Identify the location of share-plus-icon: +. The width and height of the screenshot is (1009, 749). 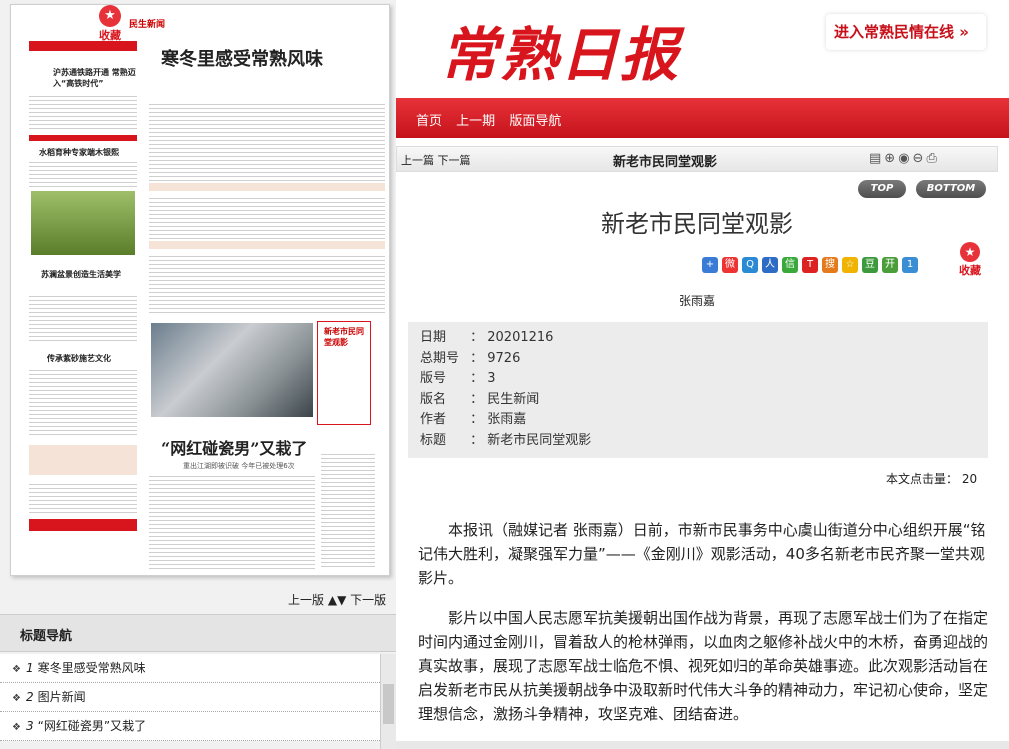
(710, 265).